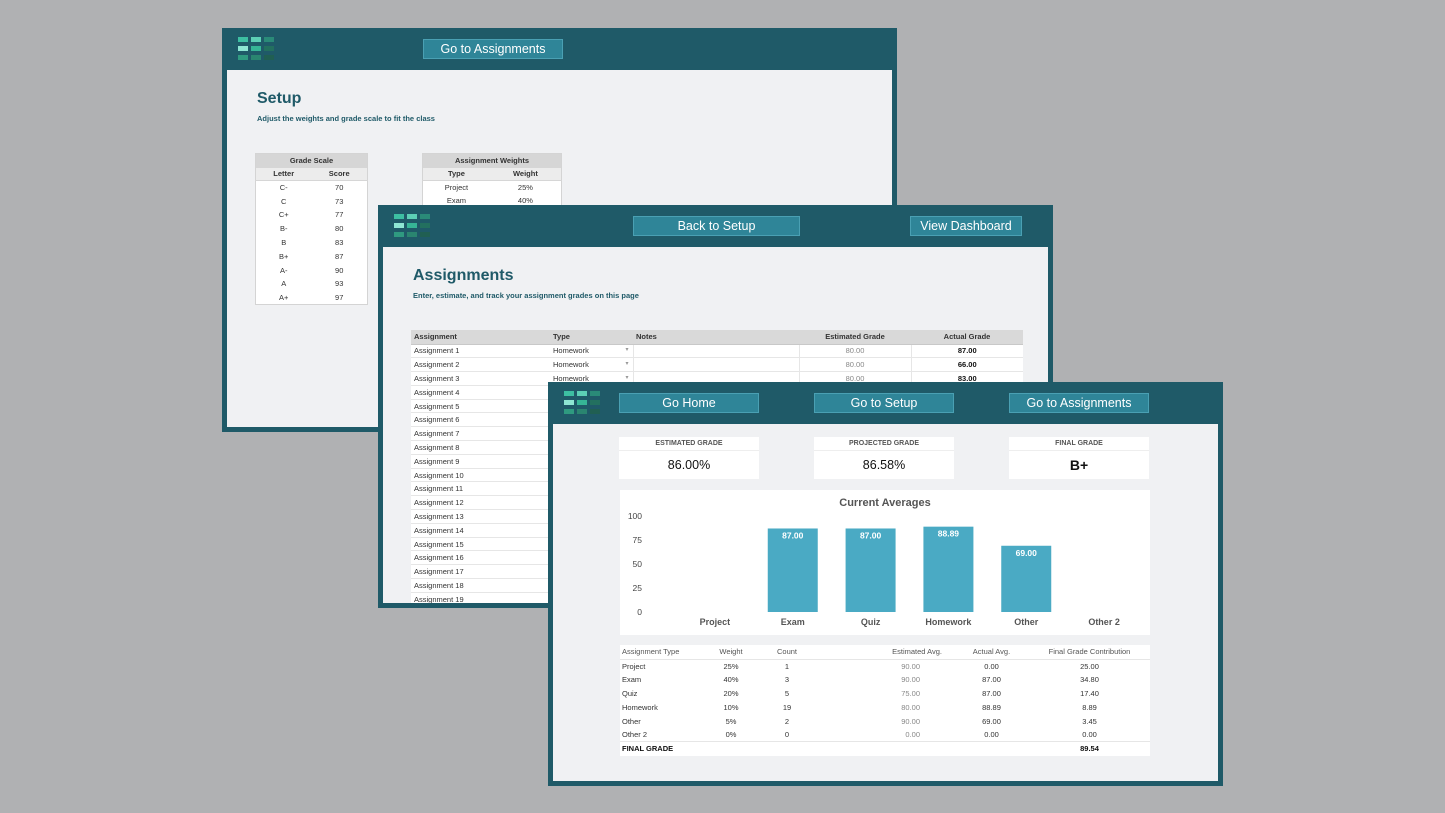  I want to click on count-cell: 5, so click(787, 693).